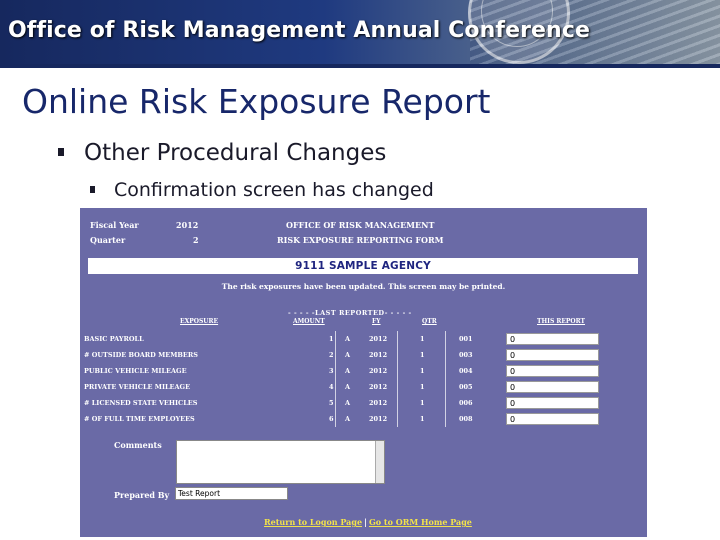 This screenshot has height=540, width=720. What do you see at coordinates (331, 355) in the screenshot?
I see `amount-cell: 2` at bounding box center [331, 355].